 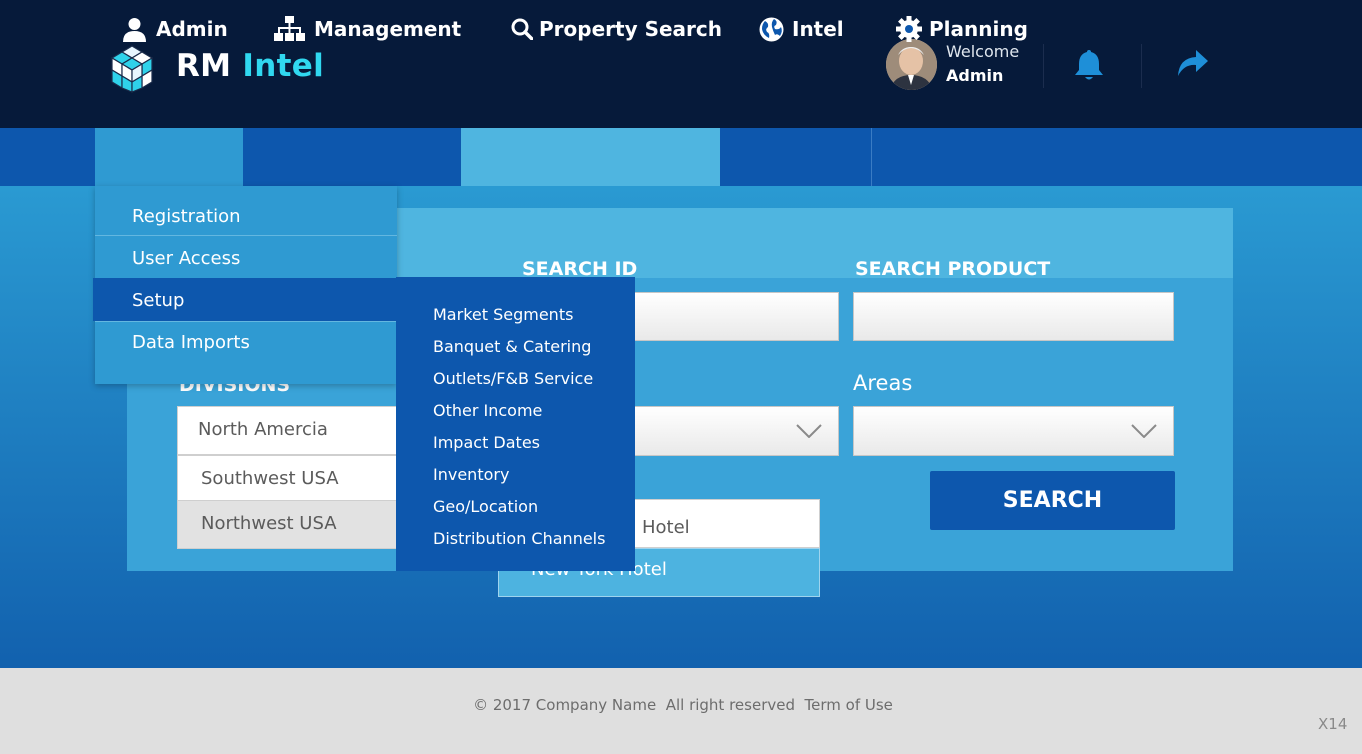 What do you see at coordinates (246, 343) in the screenshot?
I see `menu-item-data-imports: Data Imports` at bounding box center [246, 343].